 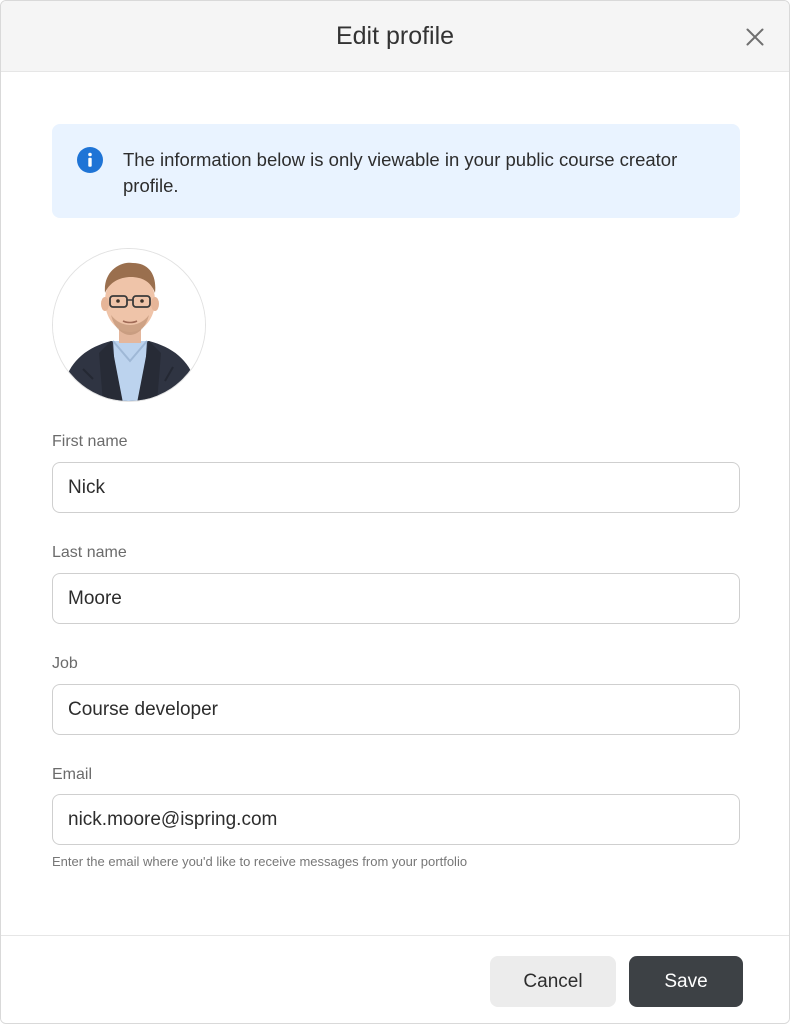 What do you see at coordinates (553, 981) in the screenshot?
I see `cancel-button: Cancel` at bounding box center [553, 981].